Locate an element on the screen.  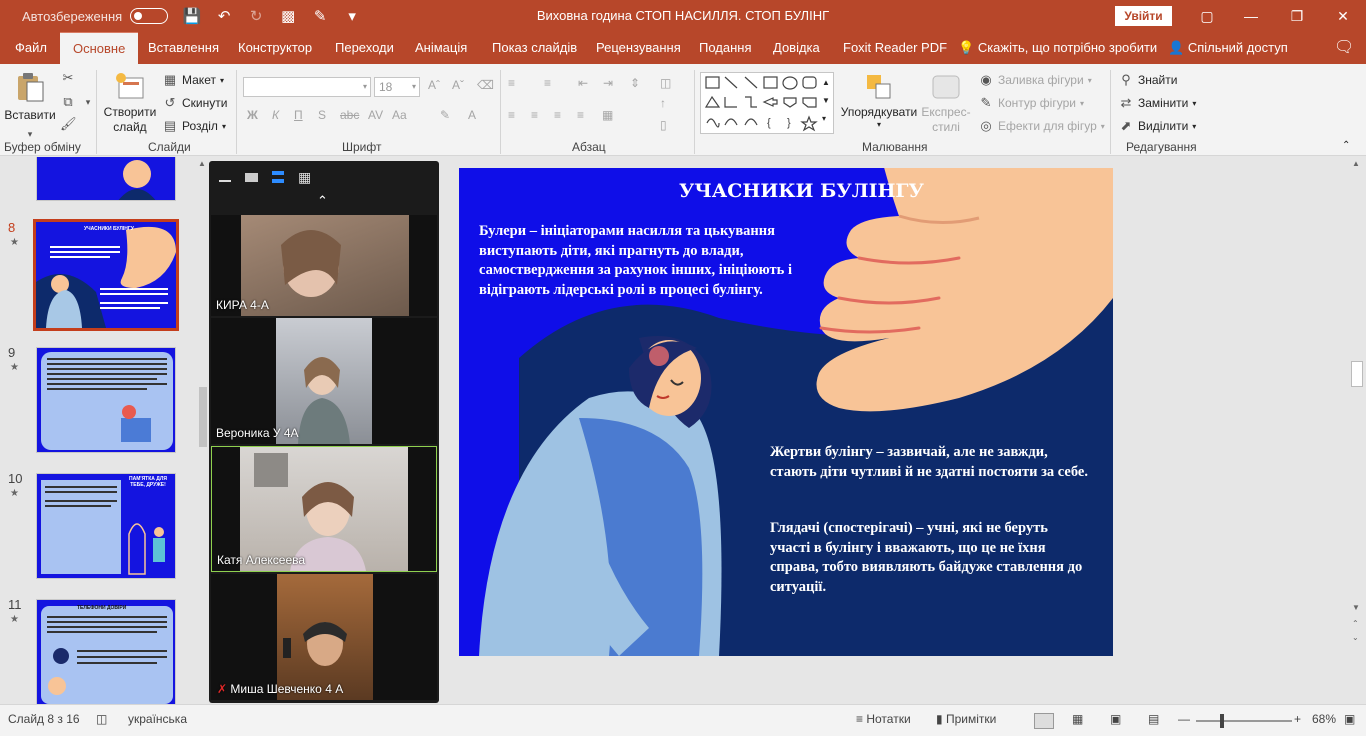
columns-icon: ◫ is located at coordinates (665, 83).